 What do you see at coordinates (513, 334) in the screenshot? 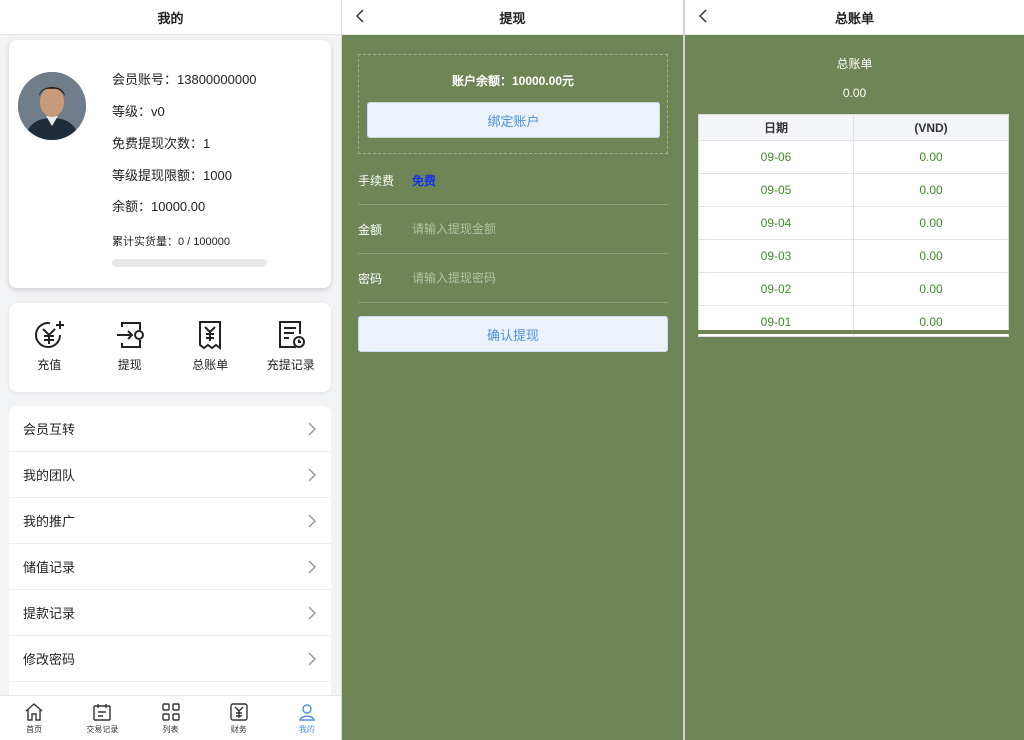
I see `confirm-withdraw-button: 确认提现` at bounding box center [513, 334].